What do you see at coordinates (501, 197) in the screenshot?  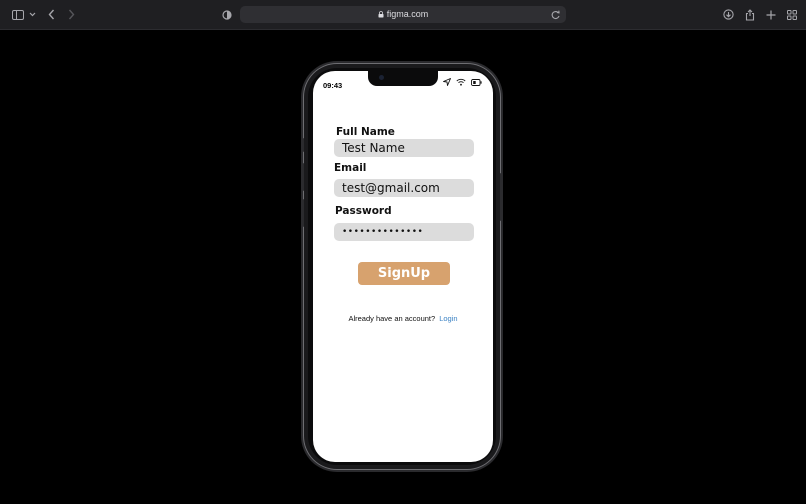 I see `power-button` at bounding box center [501, 197].